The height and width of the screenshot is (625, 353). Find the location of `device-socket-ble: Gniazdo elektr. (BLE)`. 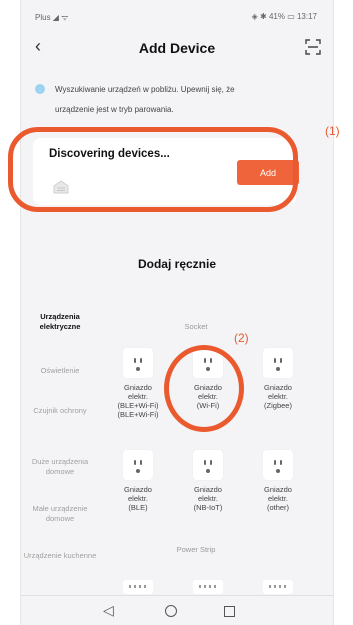

device-socket-ble: Gniazdo elektr. (BLE) is located at coordinates (138, 481).